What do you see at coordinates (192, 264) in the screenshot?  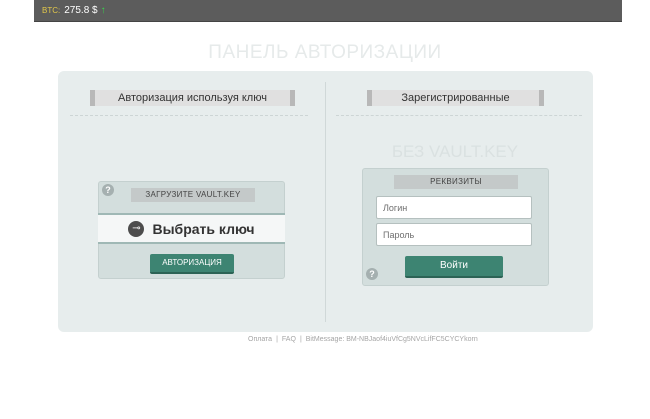 I see `key-auth-button: АВТОРИЗАЦИЯ` at bounding box center [192, 264].